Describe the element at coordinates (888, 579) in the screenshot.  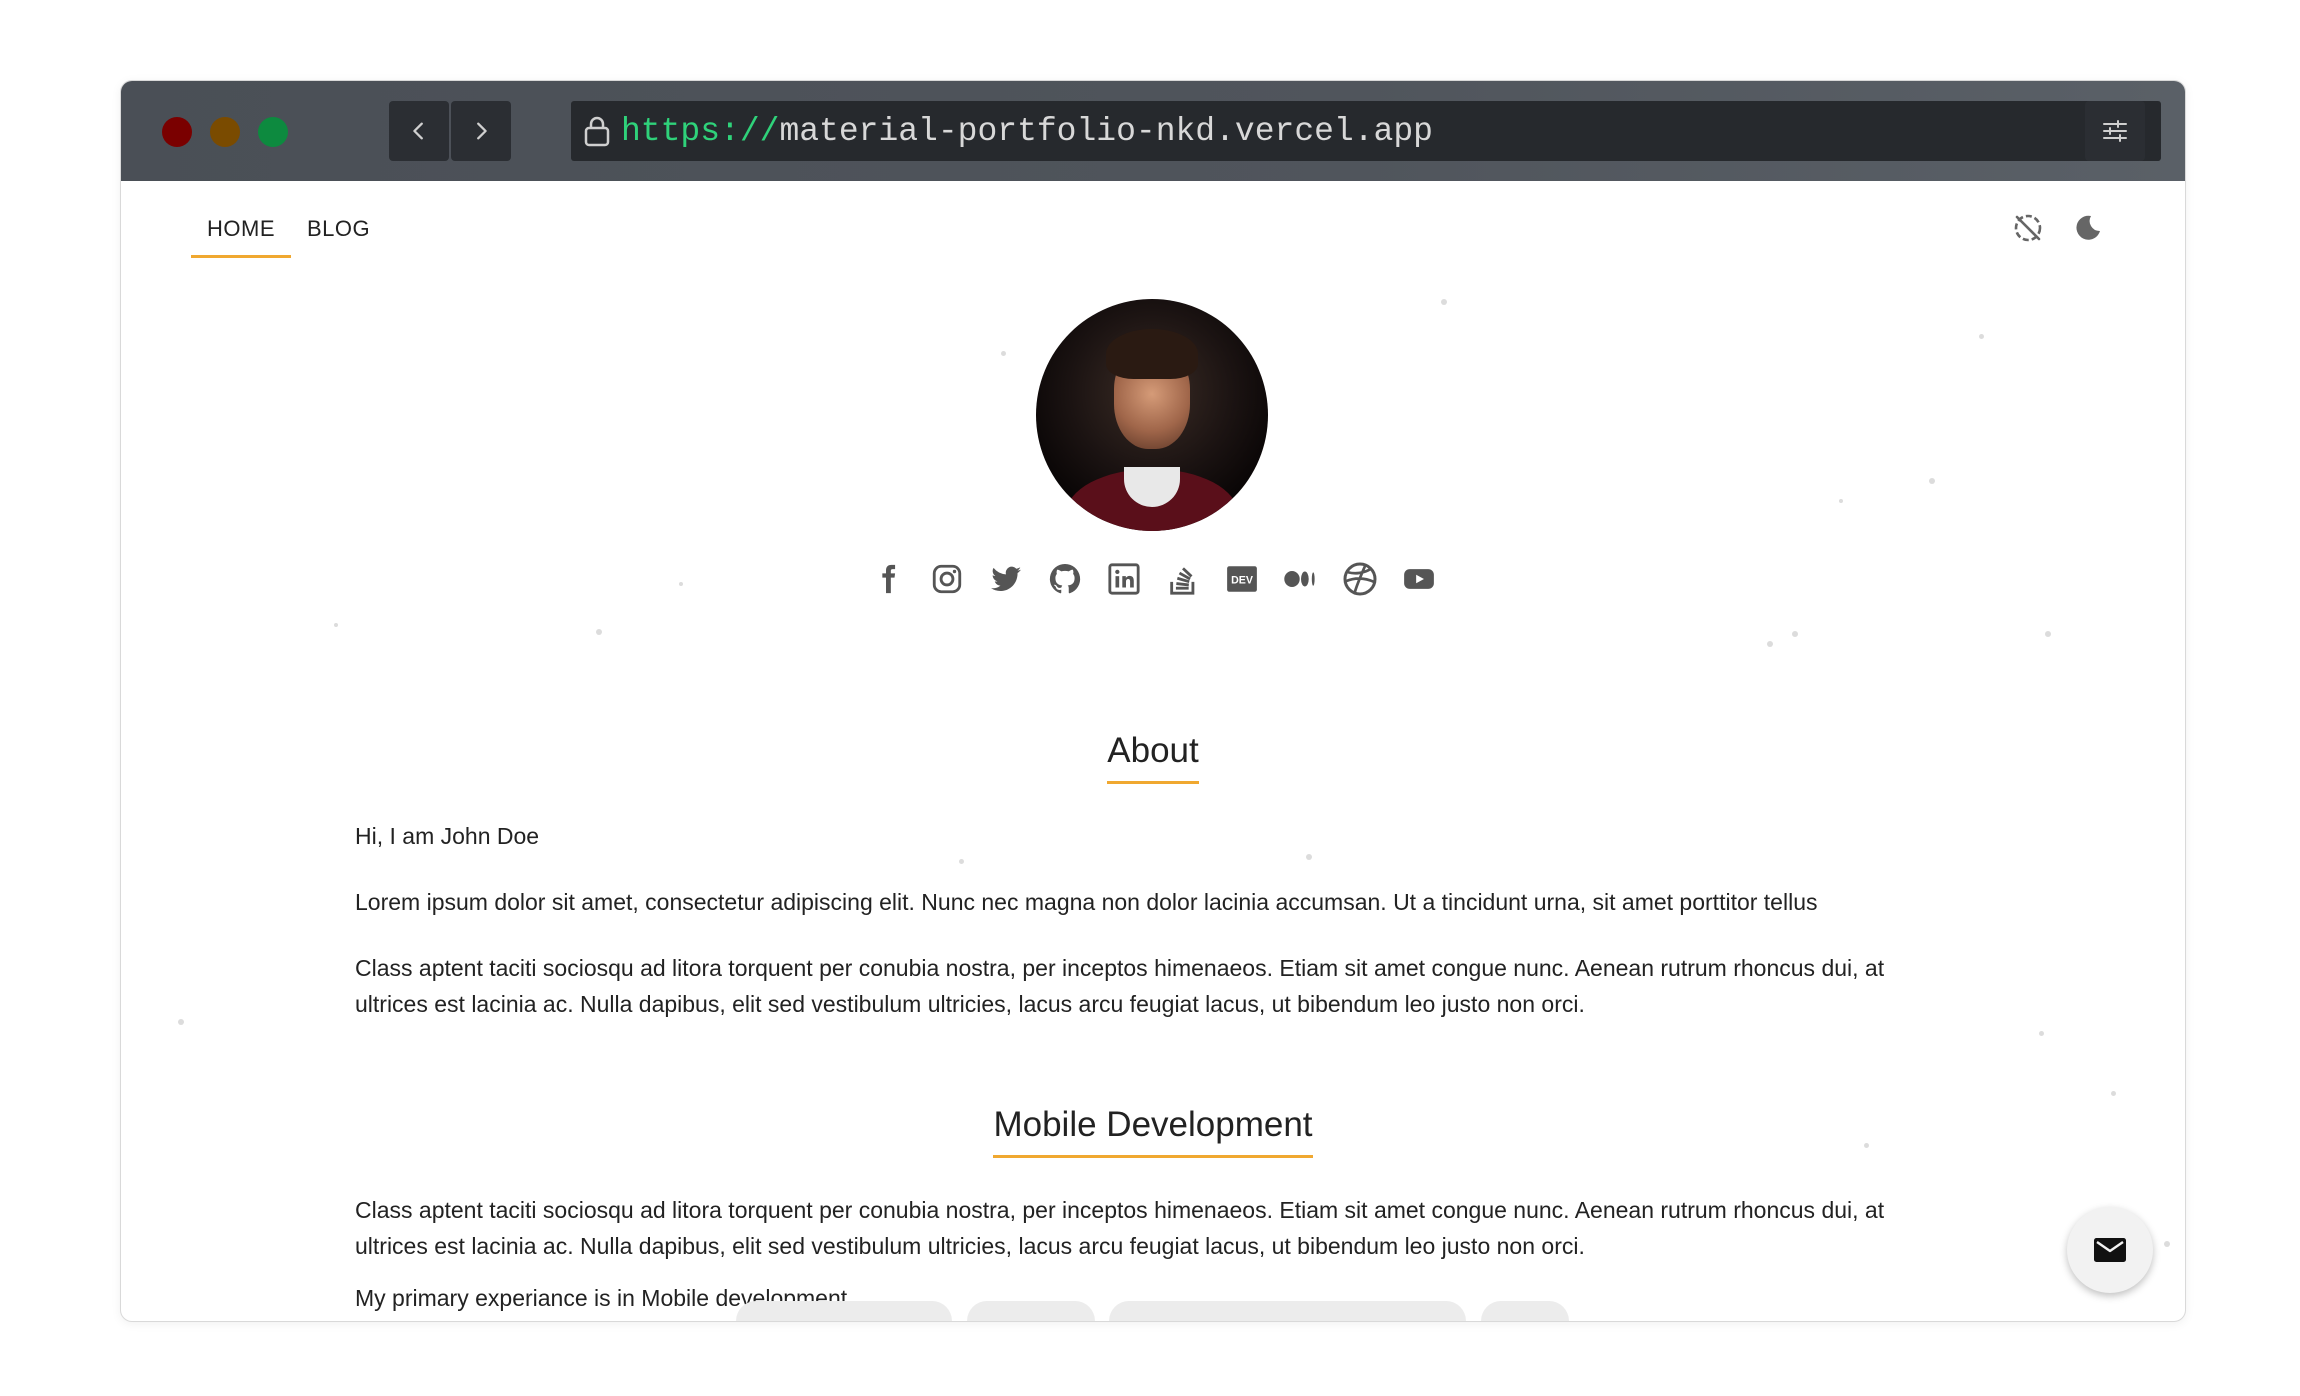
I see `facebook-icon` at that location.